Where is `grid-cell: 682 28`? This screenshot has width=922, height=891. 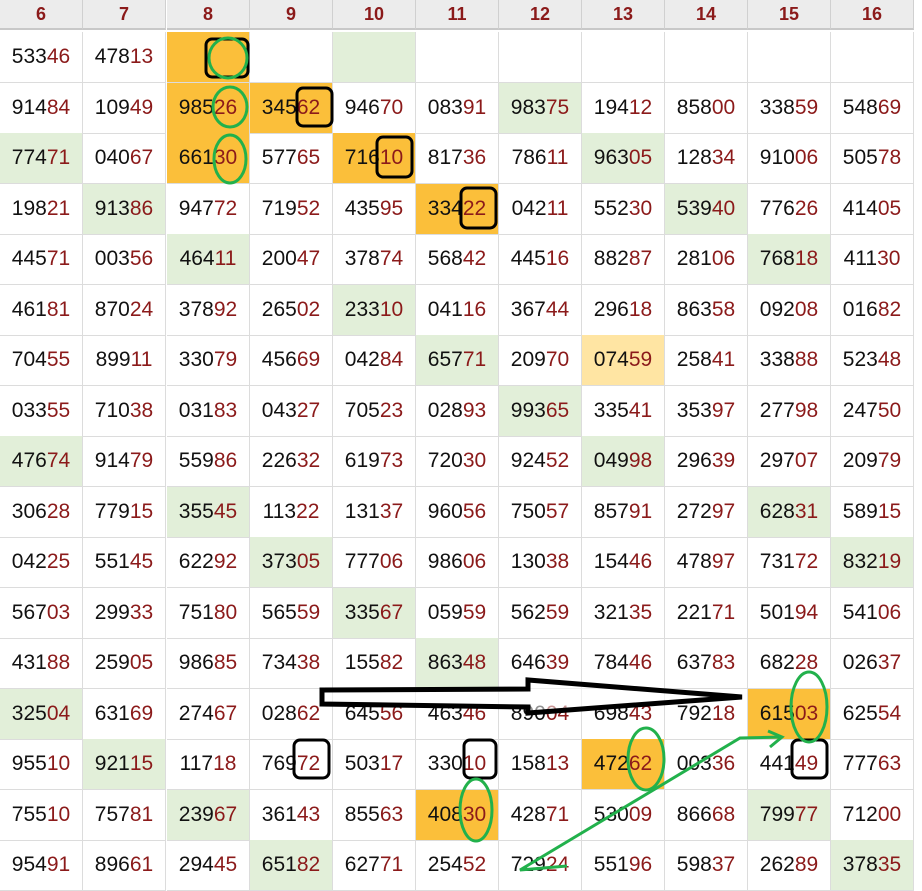
grid-cell: 682 28 is located at coordinates (789, 663).